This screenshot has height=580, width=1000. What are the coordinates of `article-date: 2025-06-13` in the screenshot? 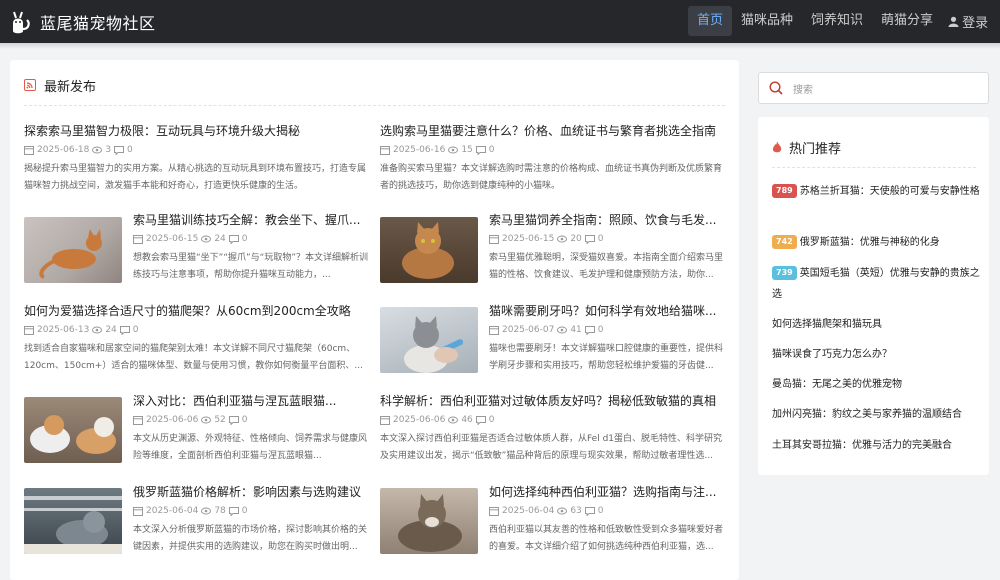 It's located at (63, 330).